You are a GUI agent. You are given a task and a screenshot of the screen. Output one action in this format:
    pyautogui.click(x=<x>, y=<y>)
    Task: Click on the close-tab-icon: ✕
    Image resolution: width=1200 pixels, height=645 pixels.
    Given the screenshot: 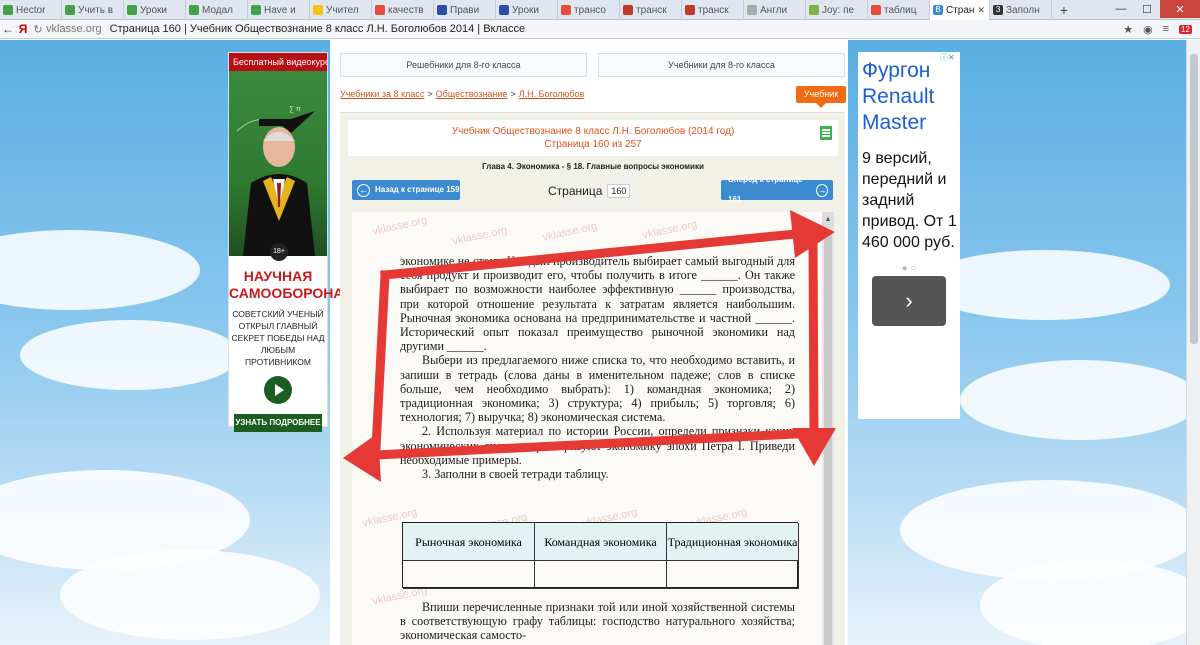 What is the action you would take?
    pyautogui.click(x=981, y=10)
    